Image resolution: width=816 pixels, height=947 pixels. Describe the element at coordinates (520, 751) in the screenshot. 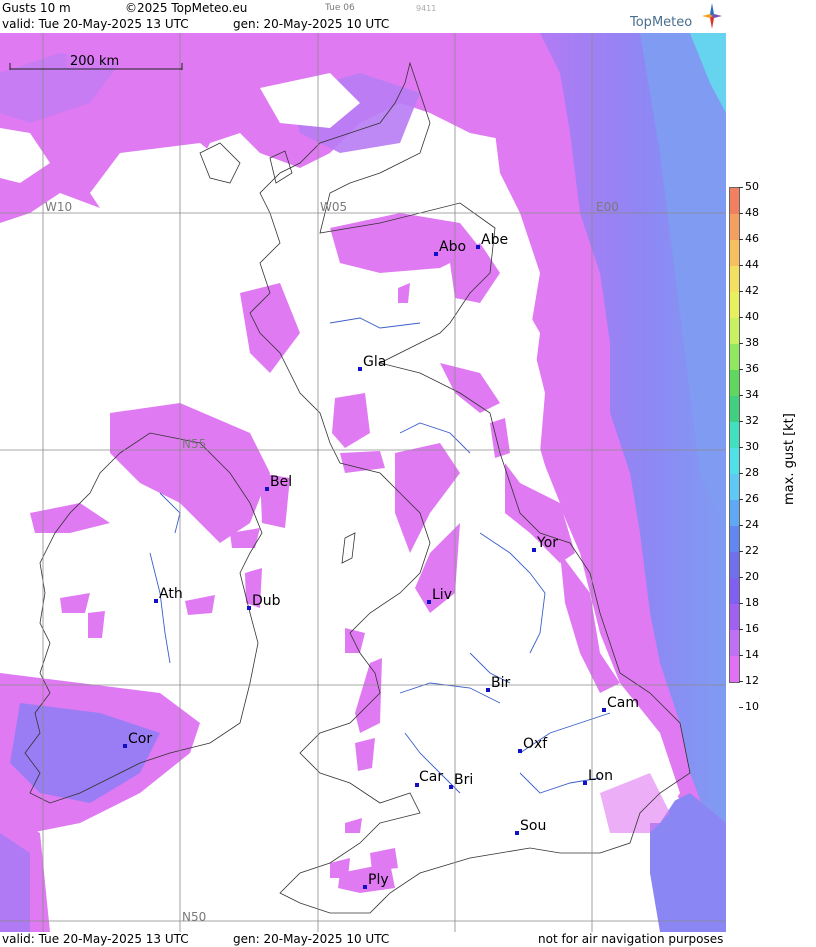

I see `city-marker-oxf` at that location.